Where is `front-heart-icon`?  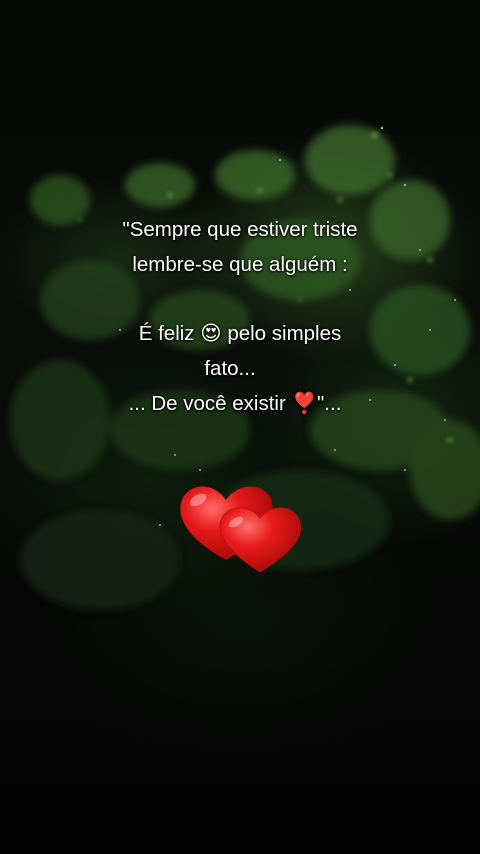 front-heart-icon is located at coordinates (260, 540).